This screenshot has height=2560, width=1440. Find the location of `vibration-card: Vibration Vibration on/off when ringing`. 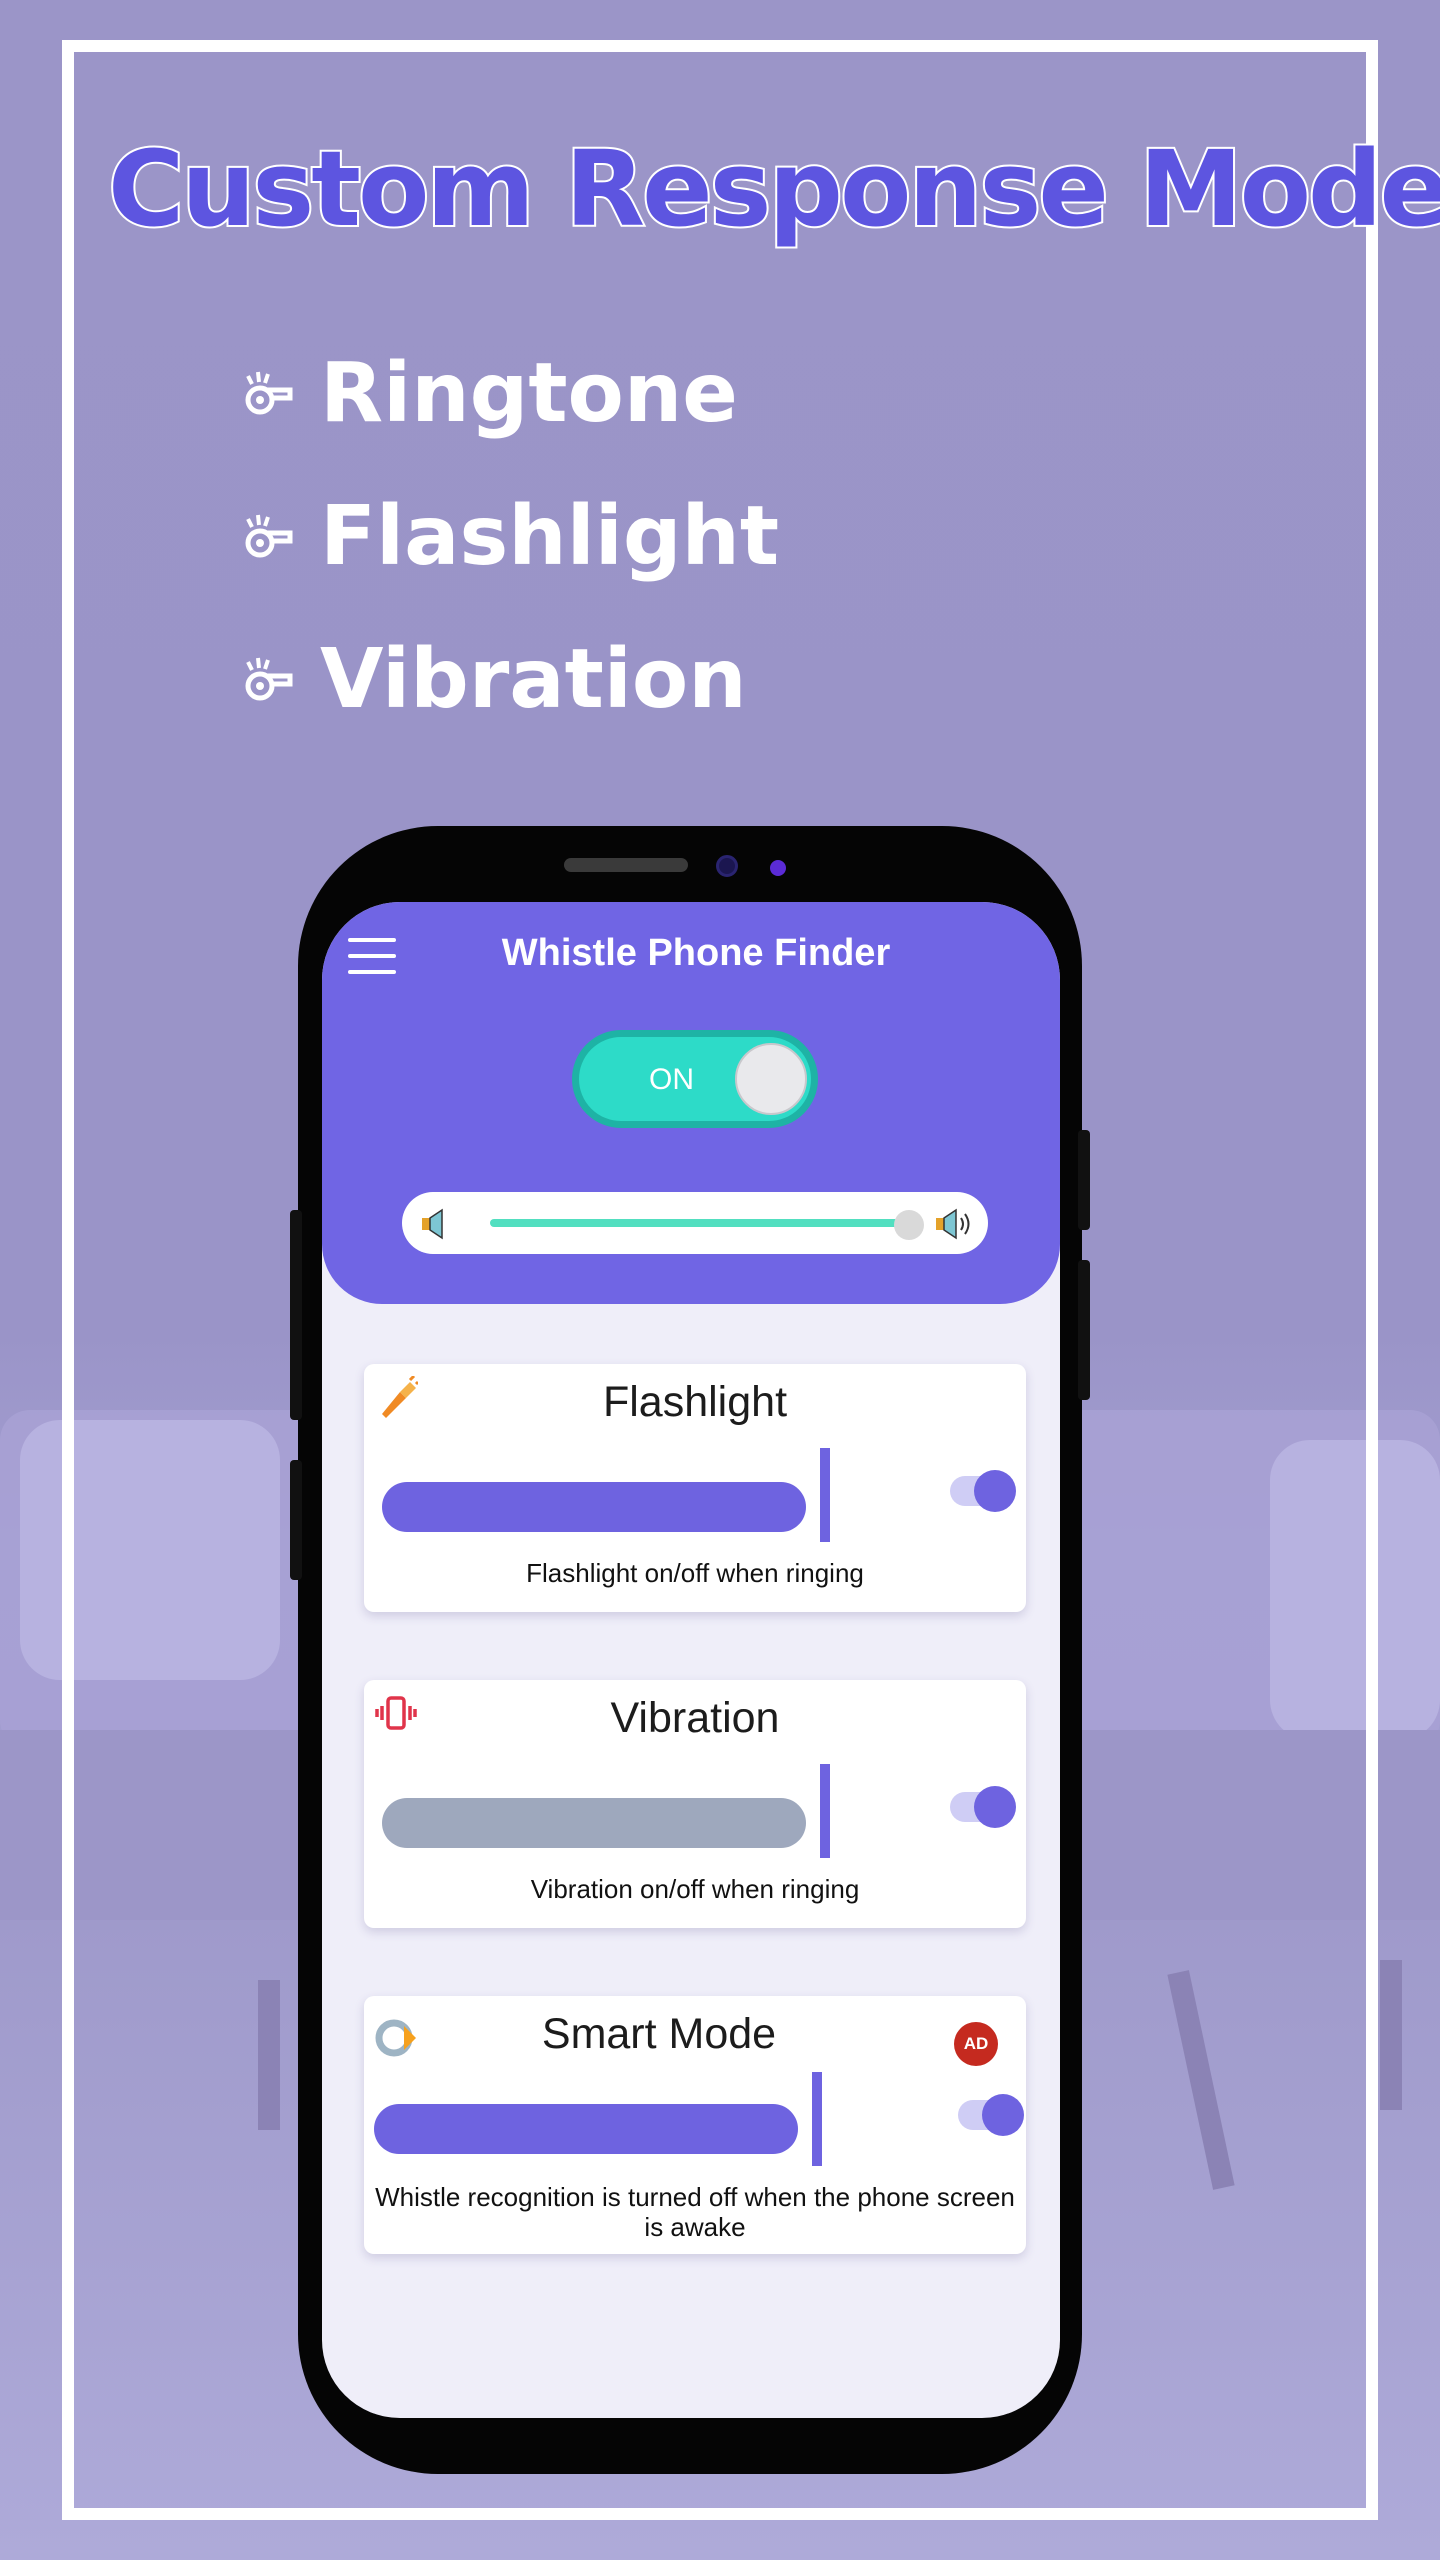

vibration-card: Vibration Vibration on/off when ringing is located at coordinates (695, 1804).